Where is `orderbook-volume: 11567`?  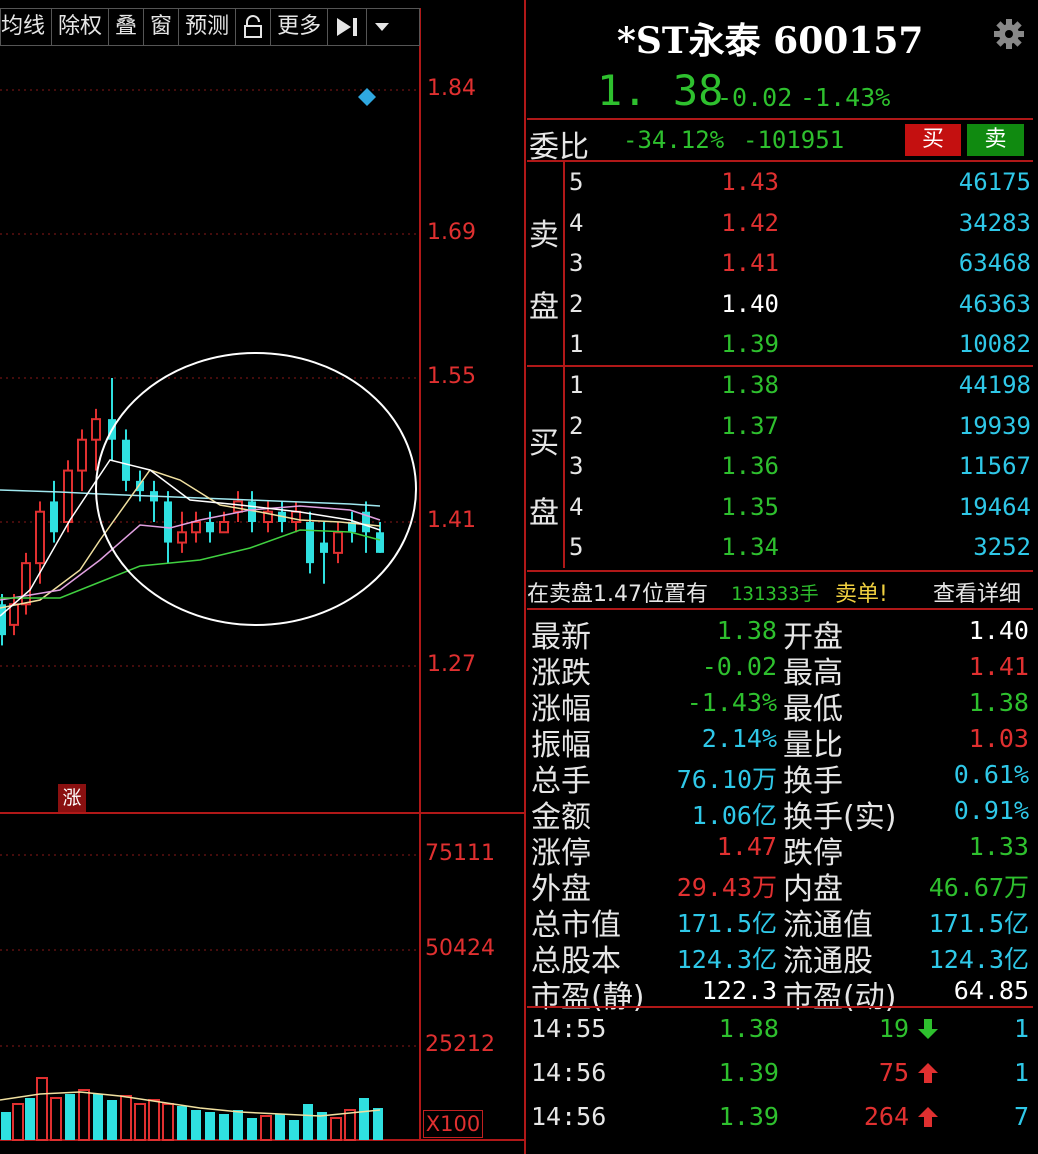 orderbook-volume: 11567 is located at coordinates (994, 466).